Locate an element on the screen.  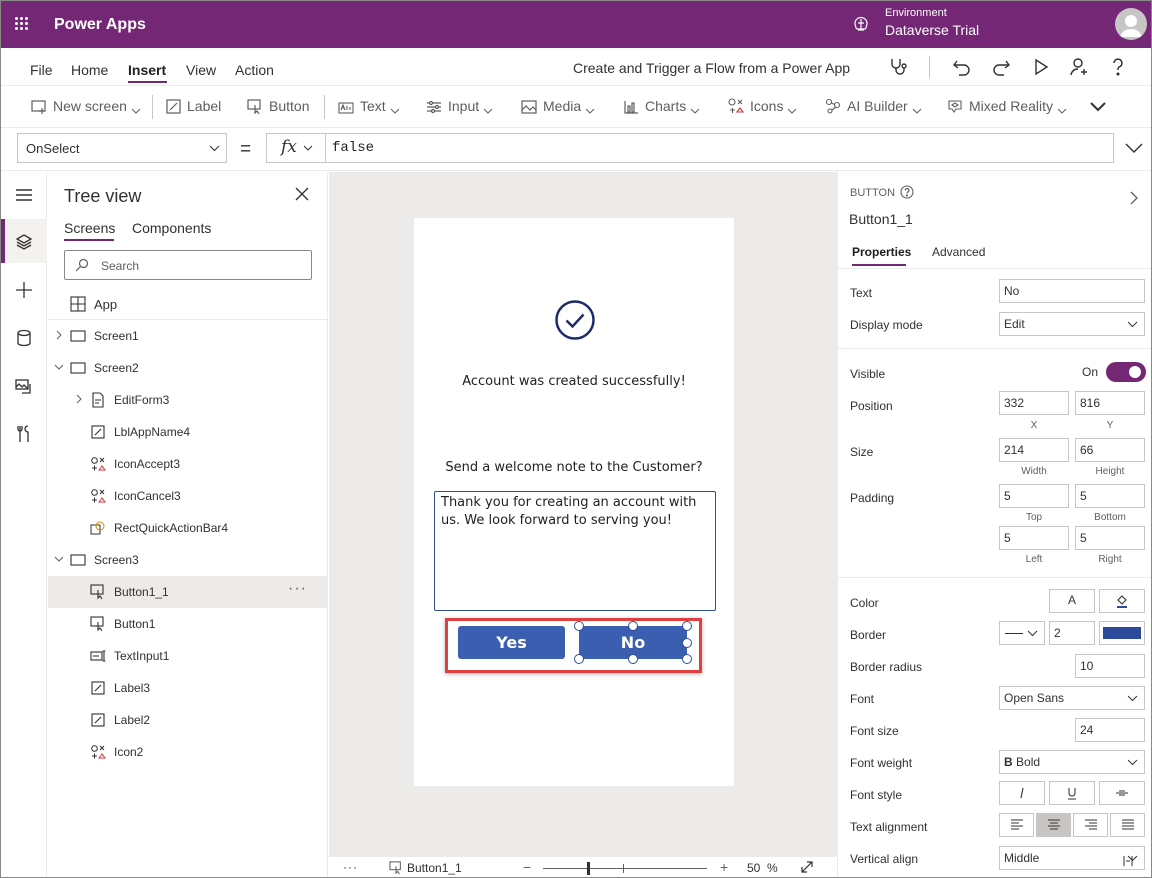
tree-search-input: Search is located at coordinates (188, 265).